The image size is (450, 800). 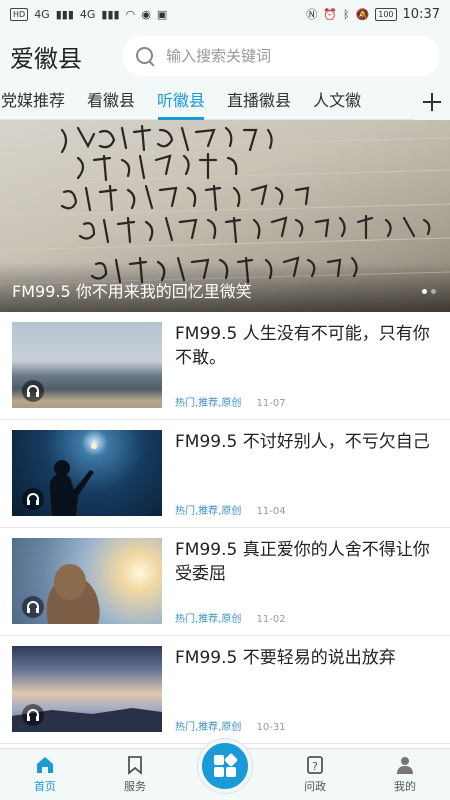 I want to click on home-icon, so click(x=45, y=765).